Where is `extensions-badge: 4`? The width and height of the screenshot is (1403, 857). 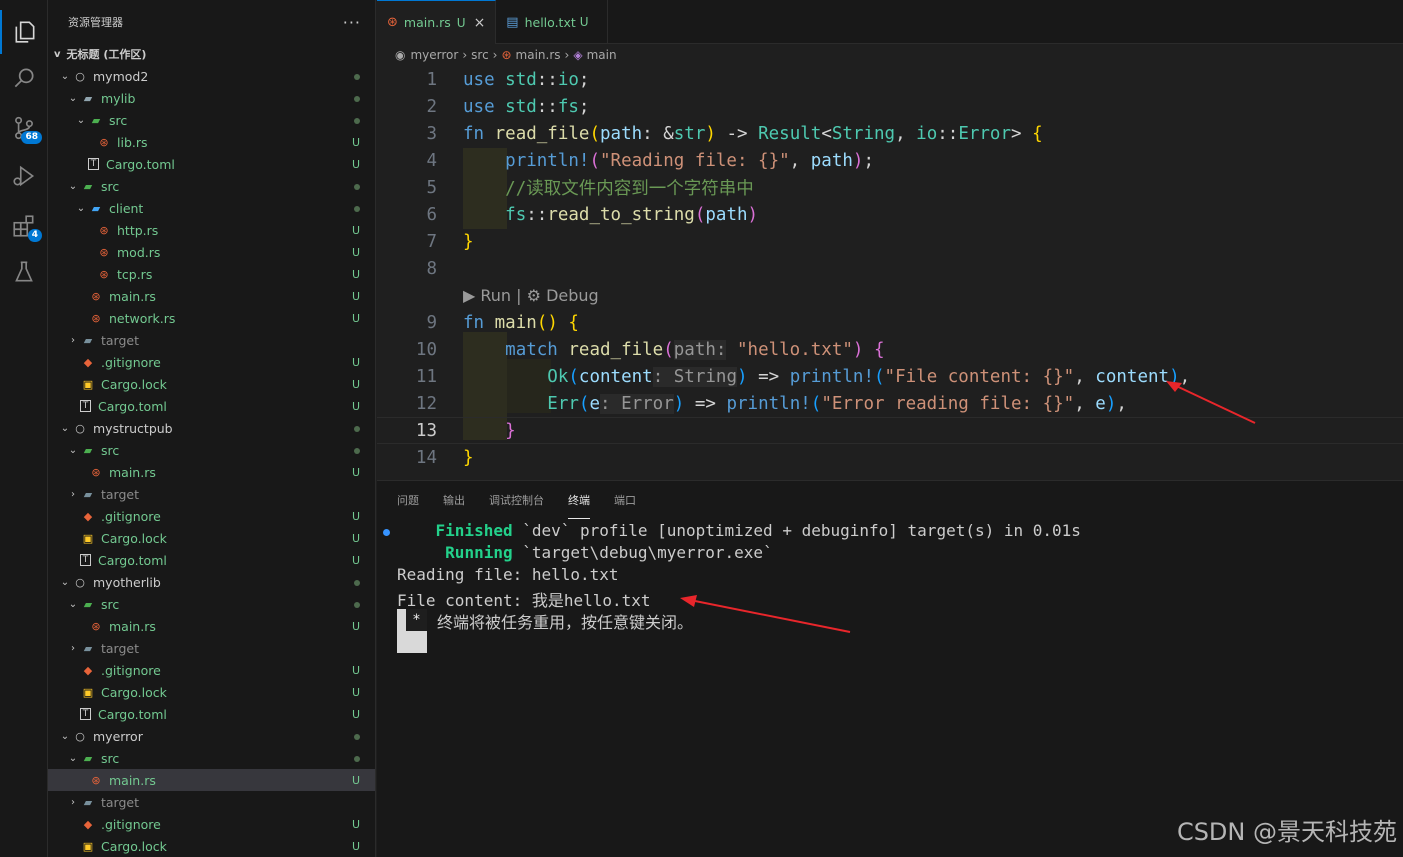 extensions-badge: 4 is located at coordinates (34, 235).